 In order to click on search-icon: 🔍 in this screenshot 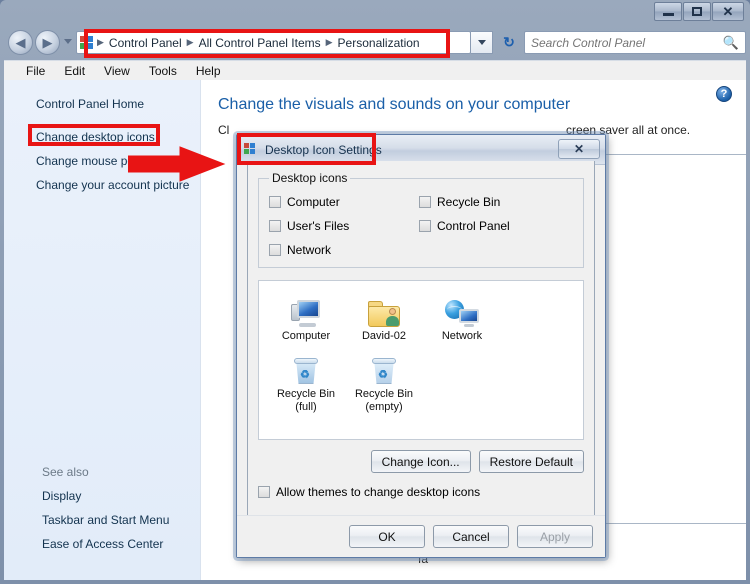, I will do `click(730, 42)`.